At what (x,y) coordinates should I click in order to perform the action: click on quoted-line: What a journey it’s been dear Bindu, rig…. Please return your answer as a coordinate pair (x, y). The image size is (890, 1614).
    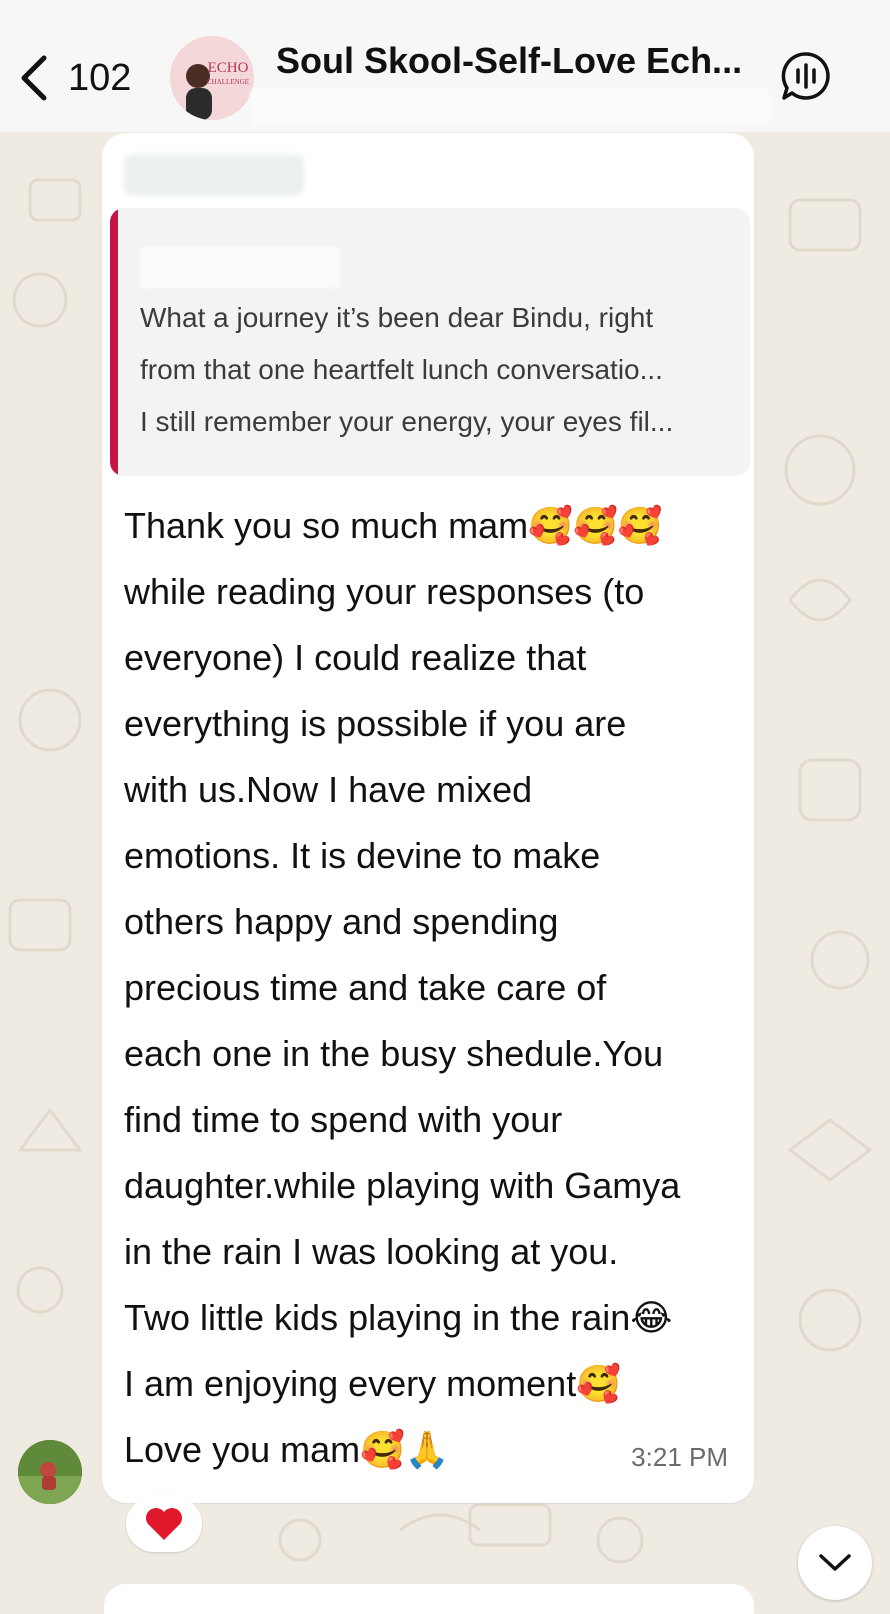
    Looking at the image, I should click on (397, 317).